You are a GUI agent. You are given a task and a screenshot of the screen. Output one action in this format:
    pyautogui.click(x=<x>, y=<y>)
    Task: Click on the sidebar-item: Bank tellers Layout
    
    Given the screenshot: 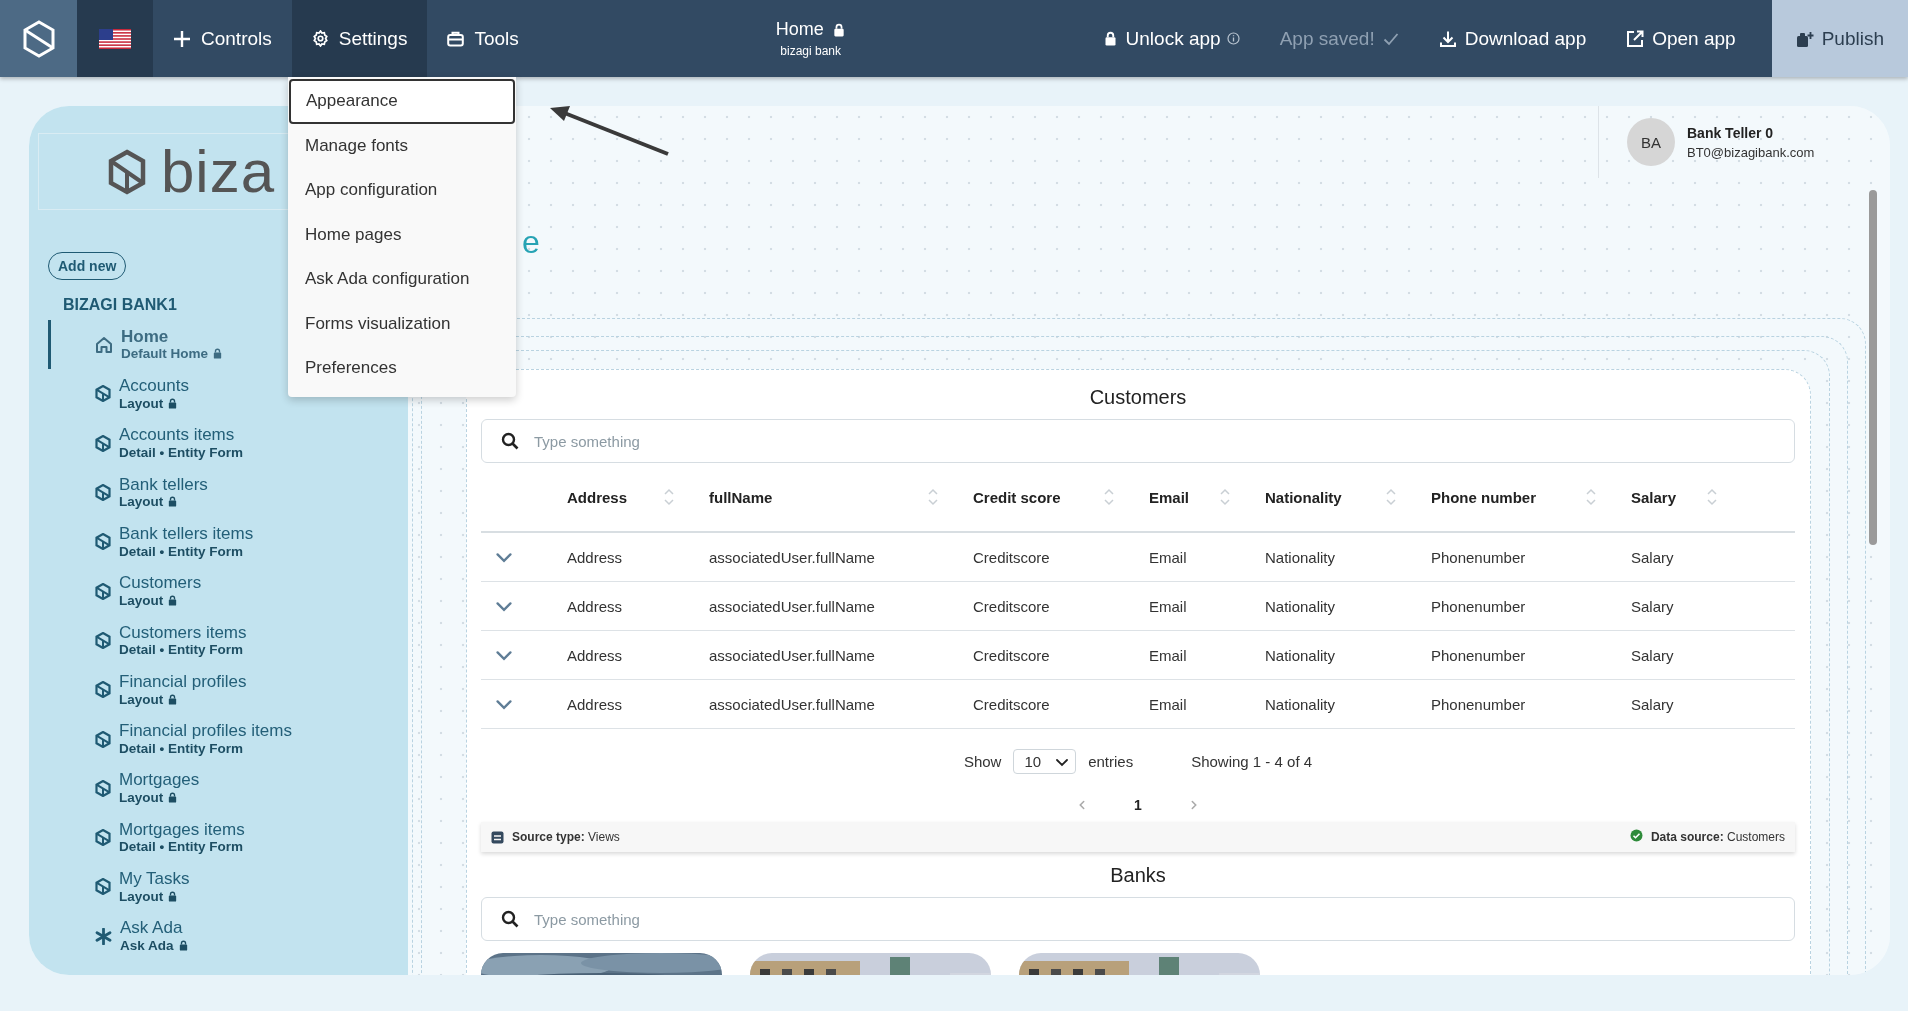 What is the action you would take?
    pyautogui.click(x=228, y=492)
    